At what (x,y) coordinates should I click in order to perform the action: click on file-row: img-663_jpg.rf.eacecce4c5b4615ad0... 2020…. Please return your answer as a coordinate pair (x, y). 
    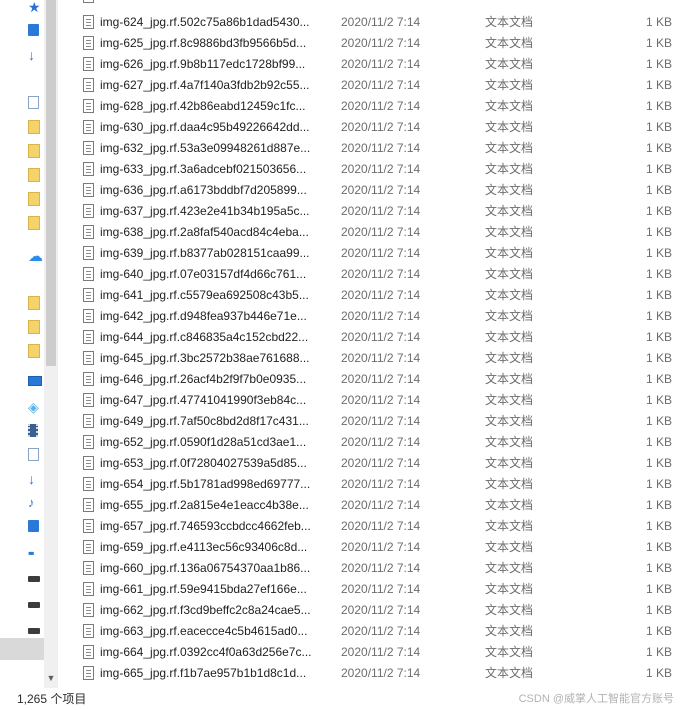
    Looking at the image, I should click on (380, 631).